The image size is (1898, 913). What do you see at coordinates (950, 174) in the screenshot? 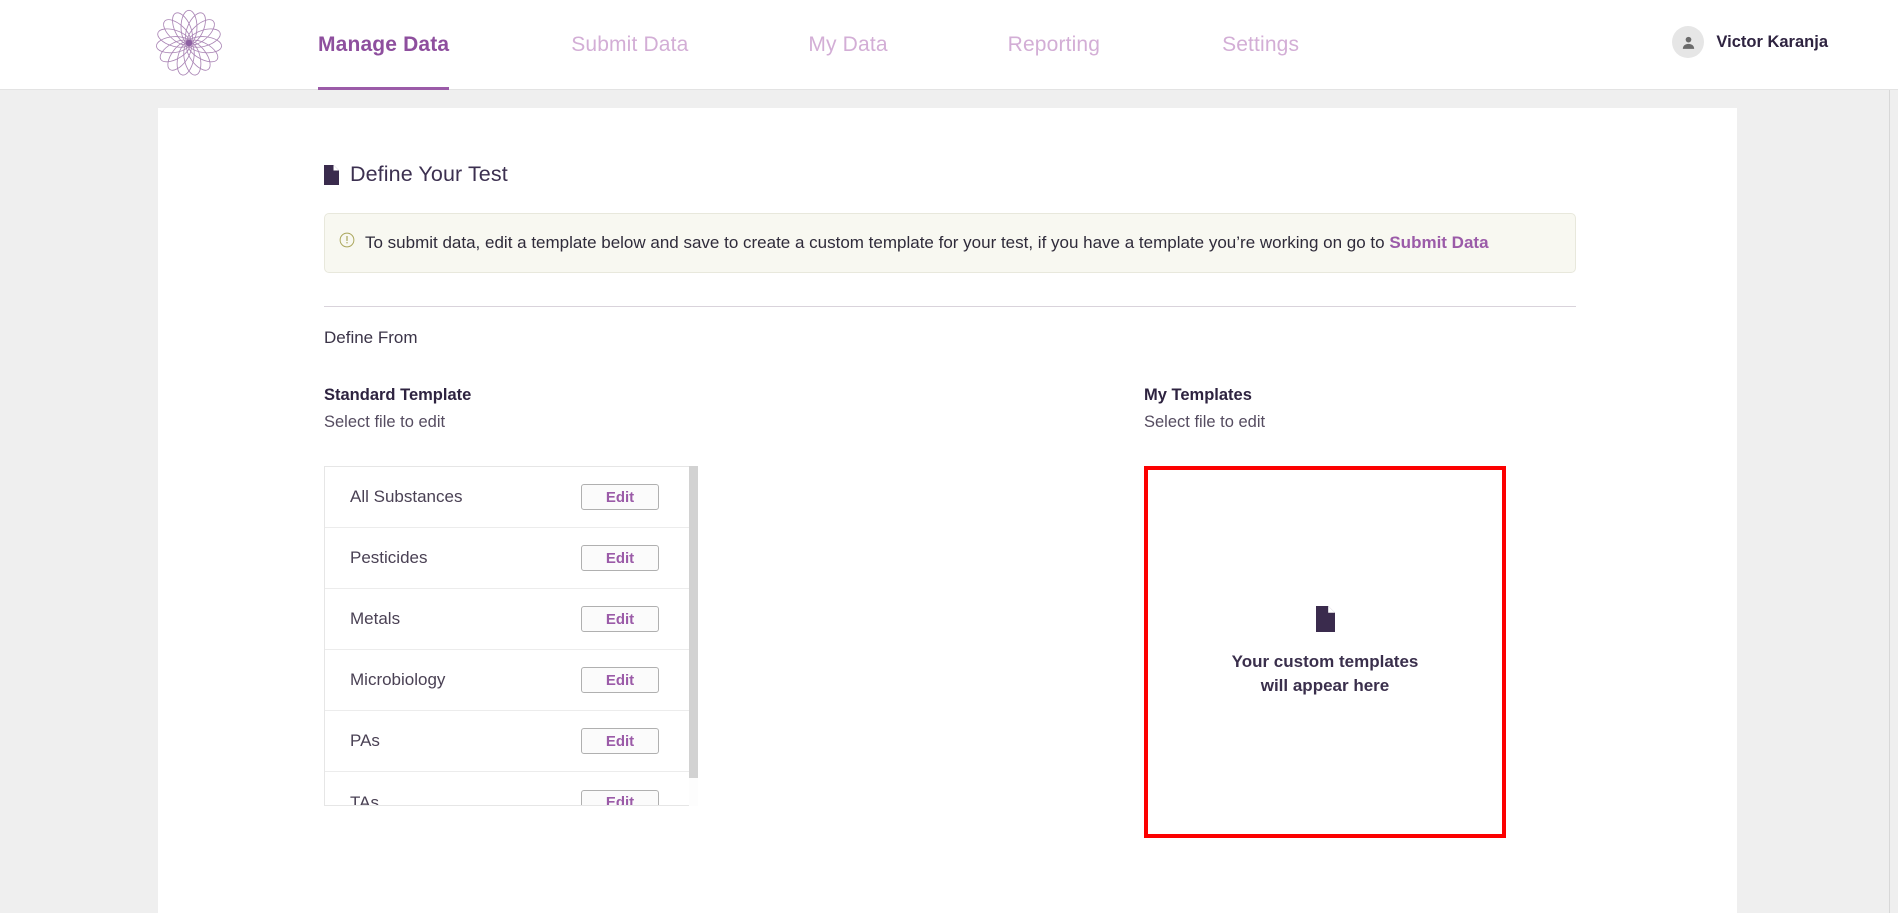
I see `page-title: Define Your Test` at bounding box center [950, 174].